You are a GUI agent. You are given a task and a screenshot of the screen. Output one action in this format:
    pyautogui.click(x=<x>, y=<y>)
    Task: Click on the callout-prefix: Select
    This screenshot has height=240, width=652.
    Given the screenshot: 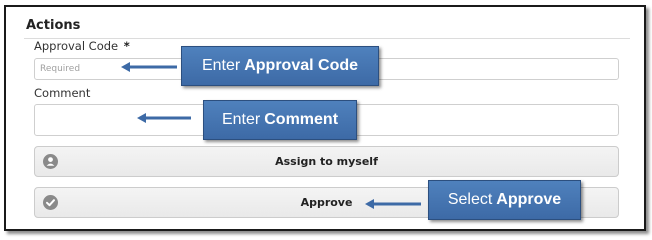 What is the action you would take?
    pyautogui.click(x=470, y=199)
    